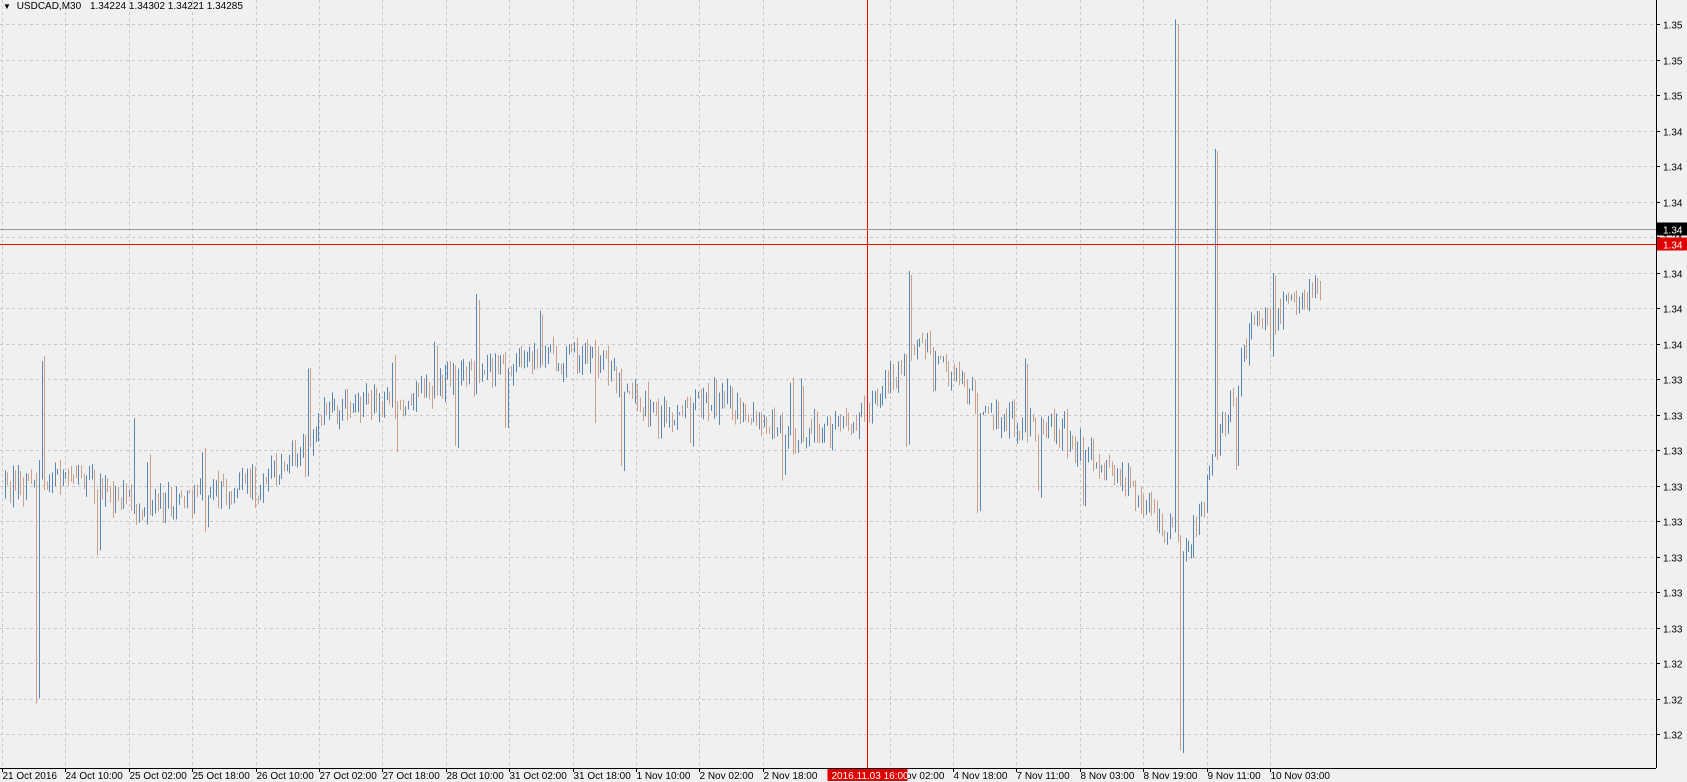 The image size is (1687, 782). I want to click on time-tick-label: 8 Nov 19:00, so click(1171, 776).